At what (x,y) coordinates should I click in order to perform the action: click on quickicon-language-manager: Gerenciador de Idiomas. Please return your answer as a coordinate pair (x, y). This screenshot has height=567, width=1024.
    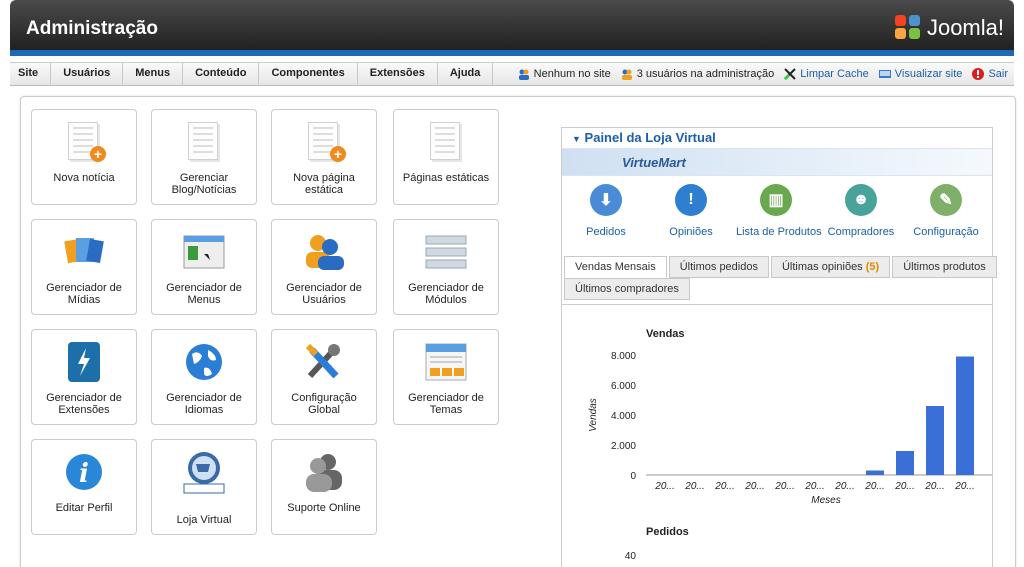
    Looking at the image, I should click on (204, 377).